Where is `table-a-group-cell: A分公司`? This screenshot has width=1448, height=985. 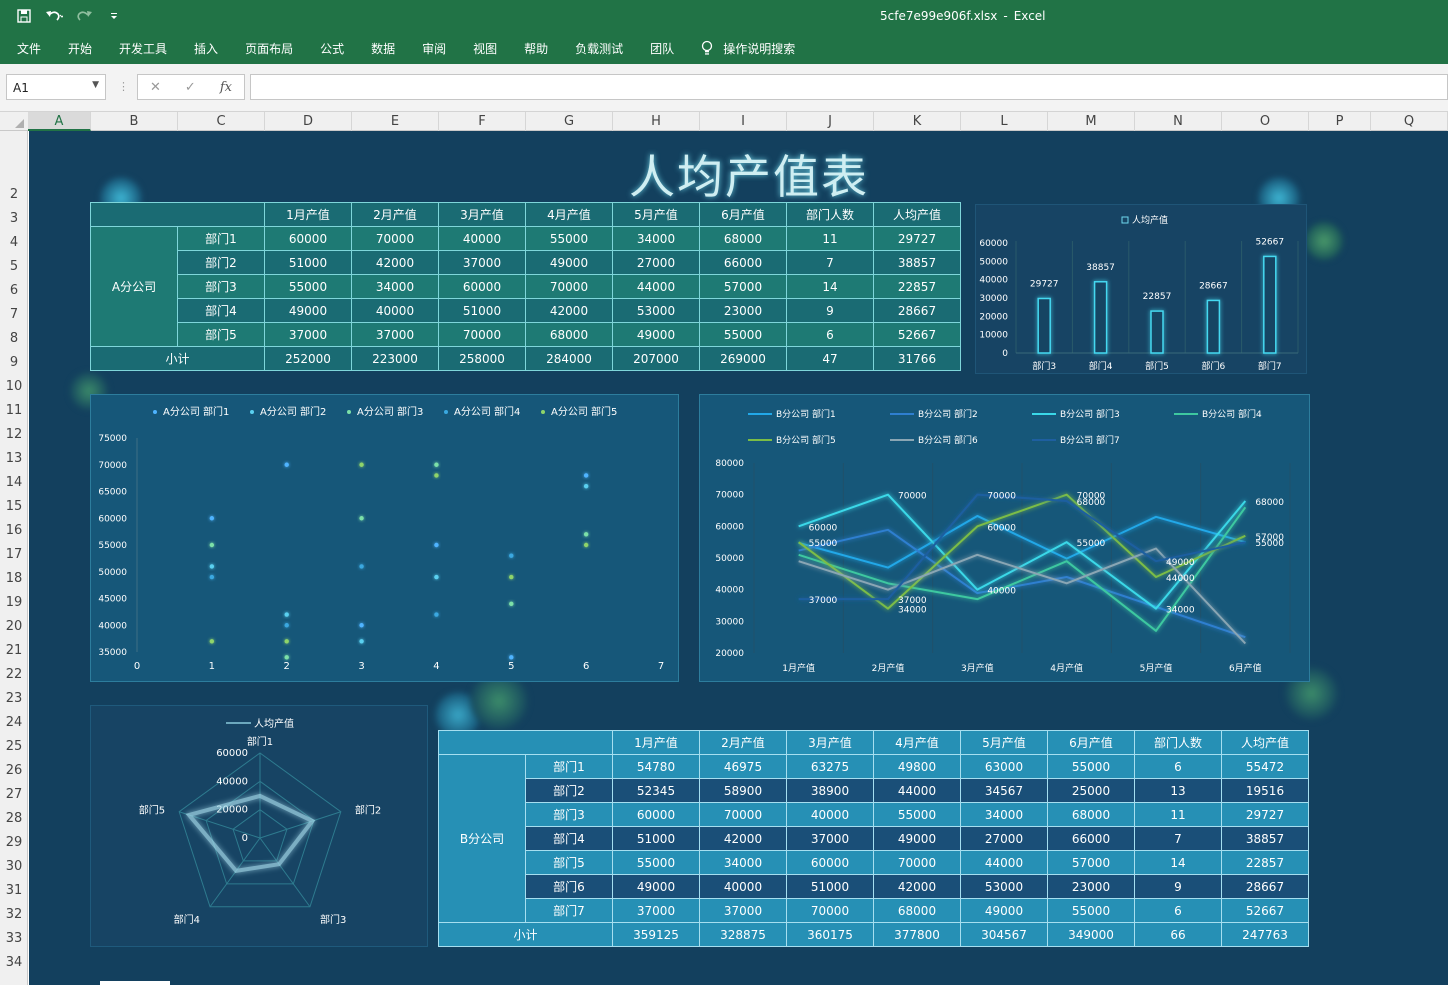 table-a-group-cell: A分公司 is located at coordinates (134, 286).